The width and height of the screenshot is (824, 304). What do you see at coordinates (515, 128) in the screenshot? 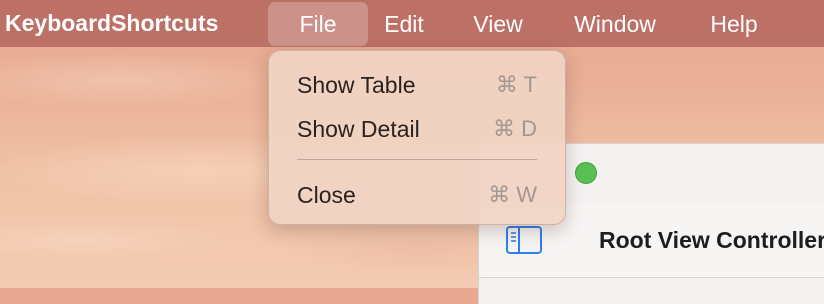
I see `menu-item-shortcut: ⌘ D` at bounding box center [515, 128].